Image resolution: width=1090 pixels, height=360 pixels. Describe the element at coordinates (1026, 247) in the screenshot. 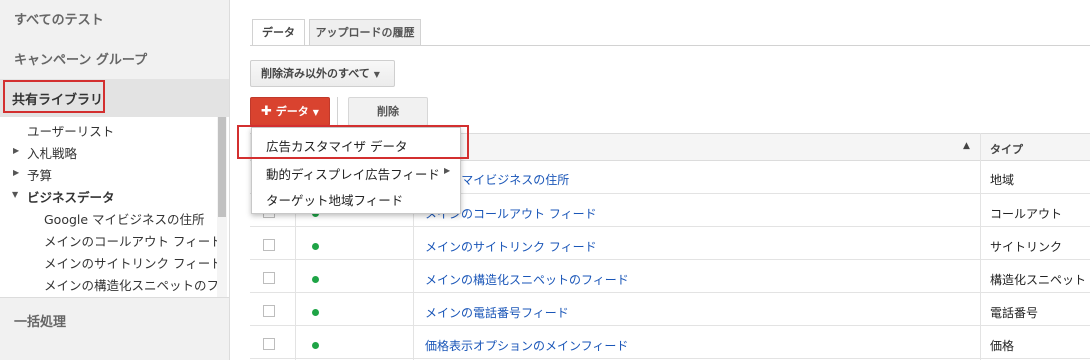

I see `feed-type: サイトリンク` at that location.